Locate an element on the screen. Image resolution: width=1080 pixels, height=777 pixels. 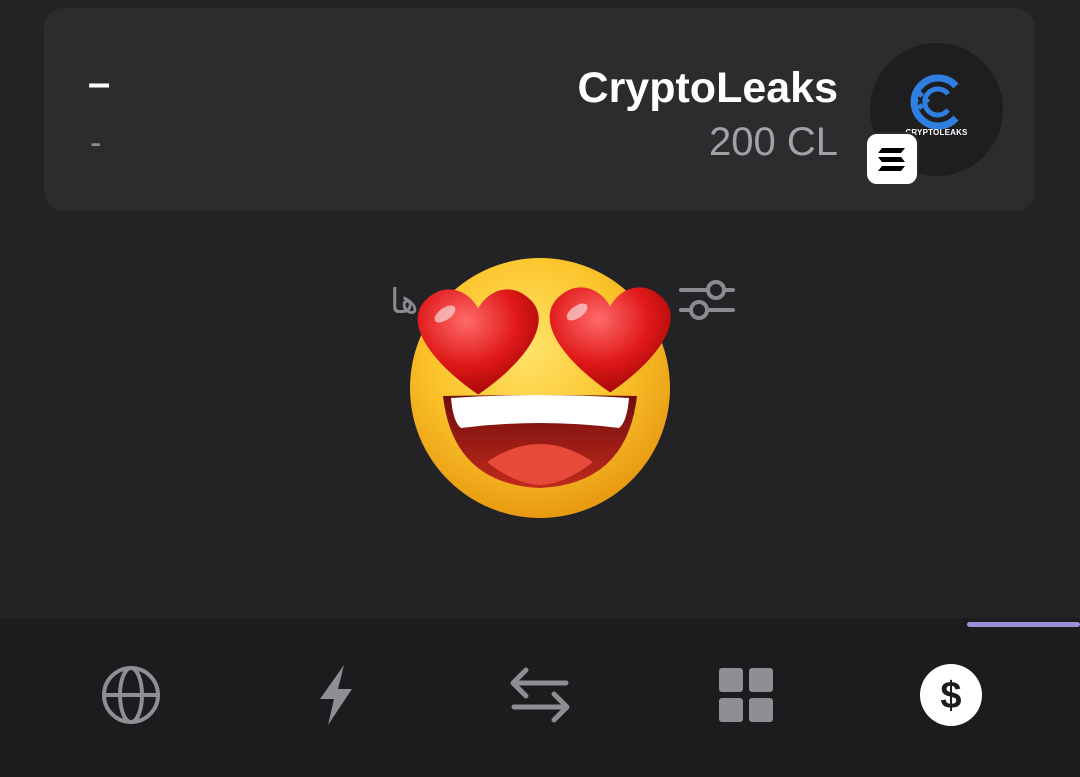
dollar-icon: $ is located at coordinates (951, 695).